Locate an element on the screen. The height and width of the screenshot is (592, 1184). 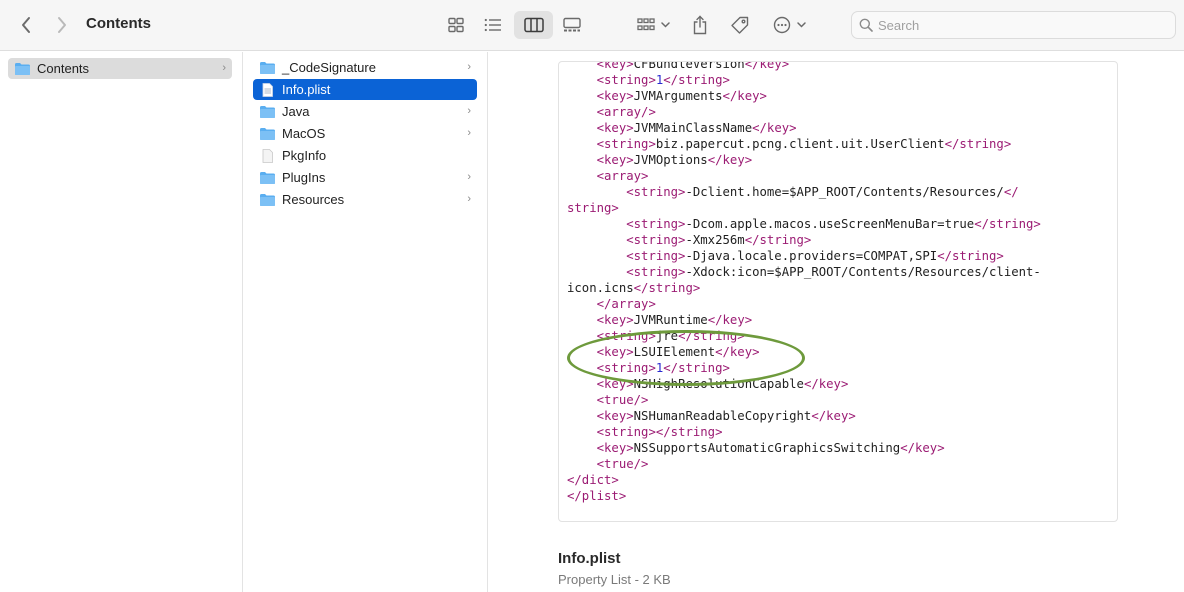
ellipsis-circle-icon is located at coordinates (789, 25).